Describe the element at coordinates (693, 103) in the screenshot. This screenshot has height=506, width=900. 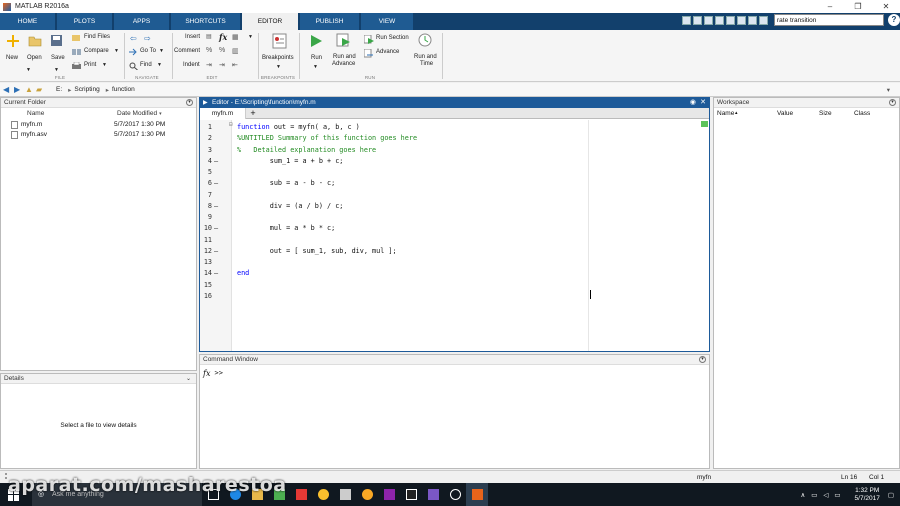
I see `panel-actions-icon: ◉` at that location.